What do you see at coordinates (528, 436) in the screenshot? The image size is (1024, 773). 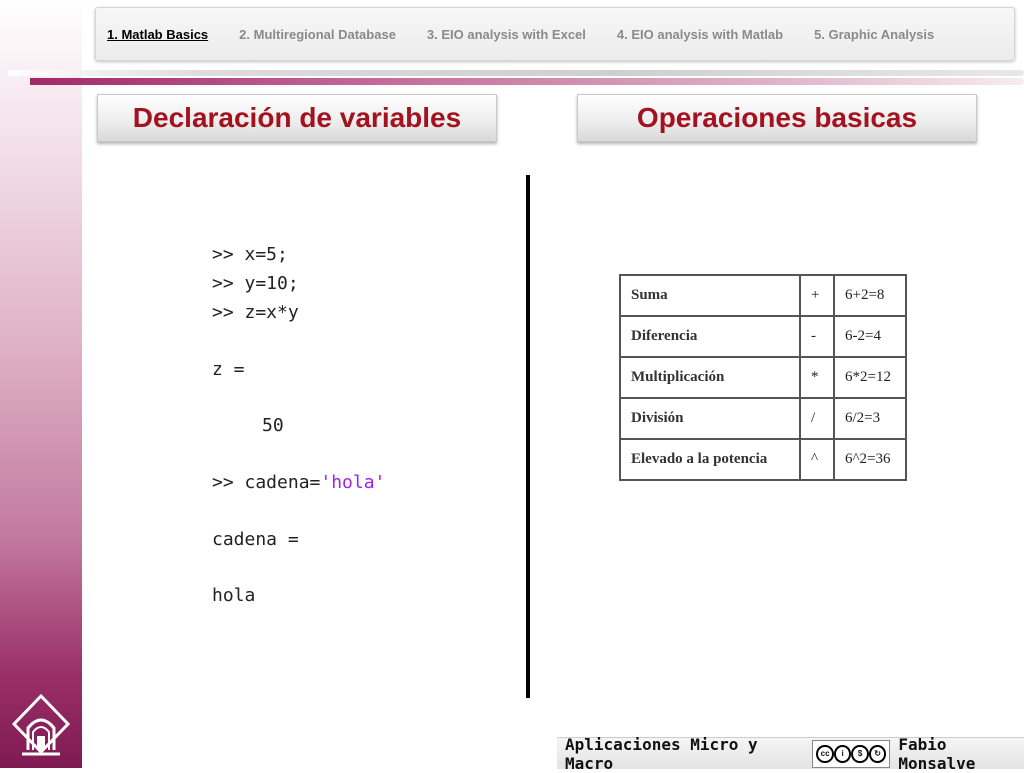 I see `vertical-divider` at bounding box center [528, 436].